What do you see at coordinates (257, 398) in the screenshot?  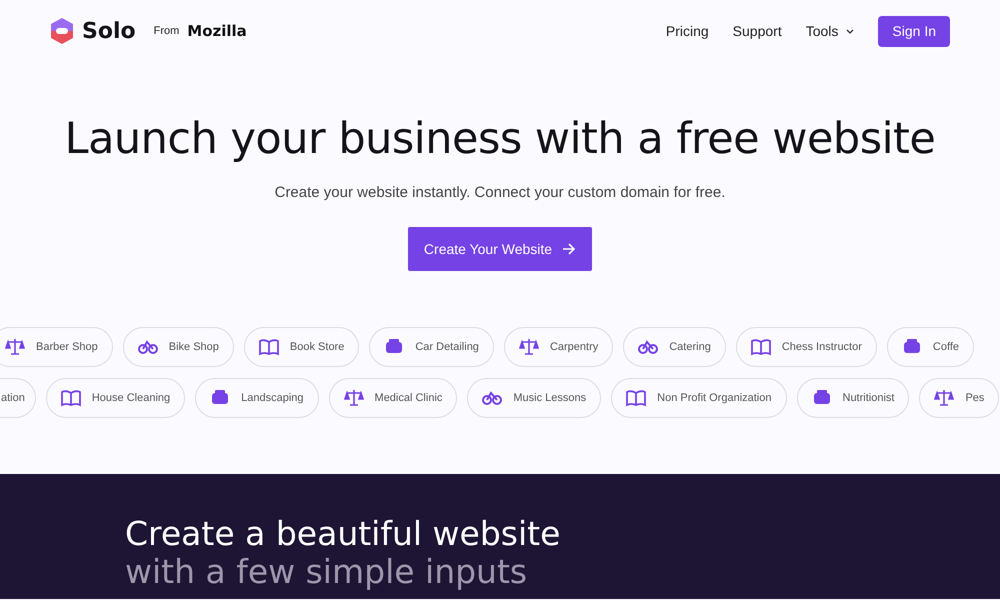 I see `category-chip: Landscaping` at bounding box center [257, 398].